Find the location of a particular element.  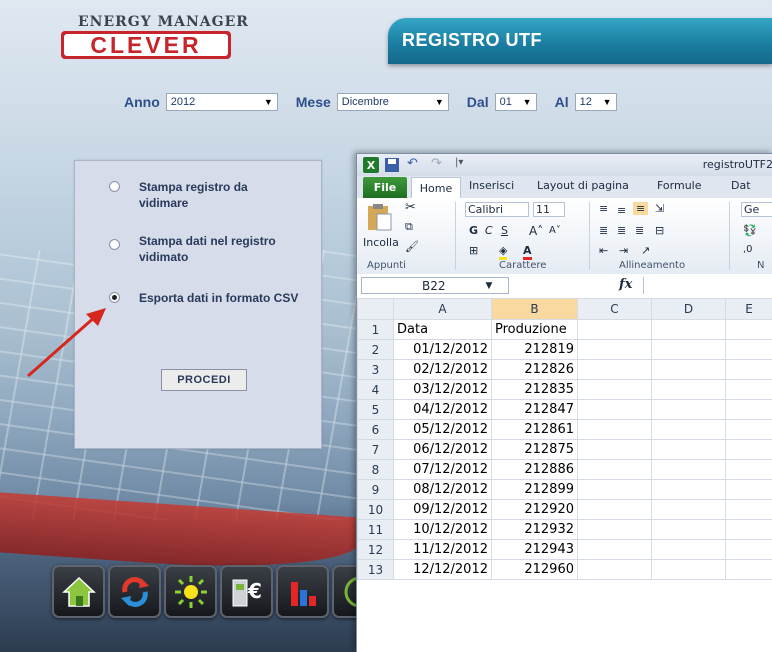

customize-qat-icon: |▾ is located at coordinates (459, 162).